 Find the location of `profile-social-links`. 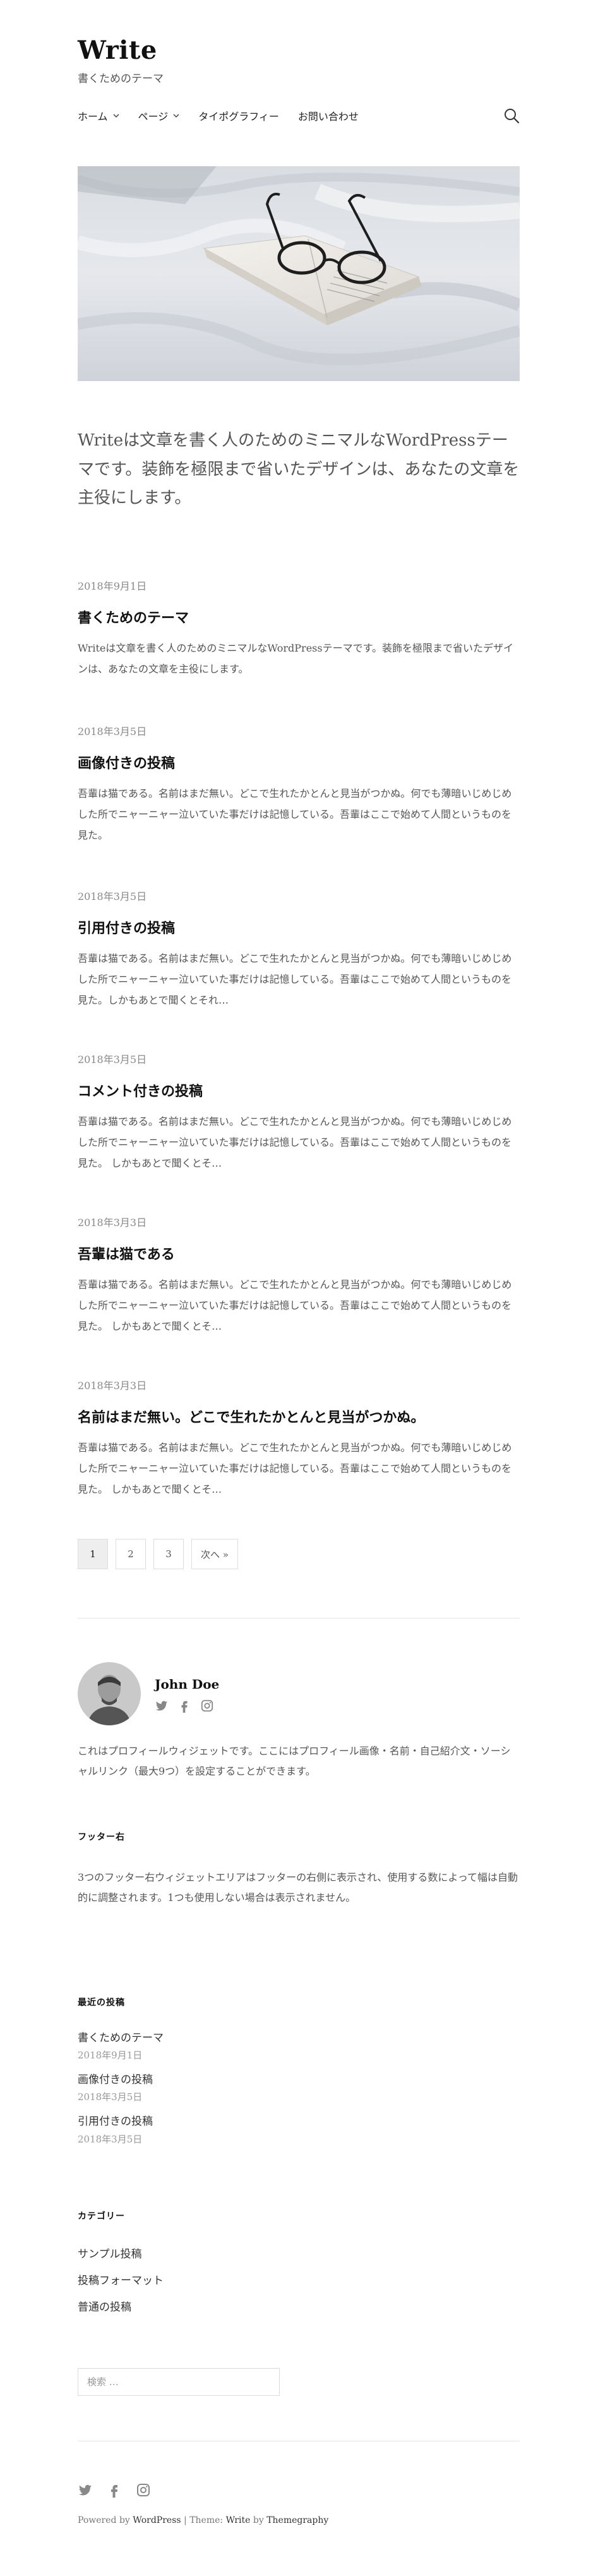

profile-social-links is located at coordinates (185, 1706).